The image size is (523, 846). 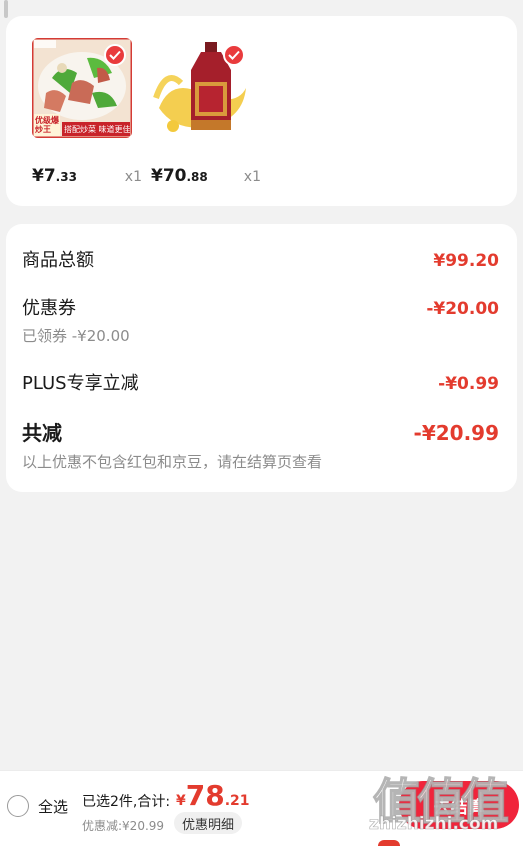 What do you see at coordinates (456, 433) in the screenshot?
I see `total-discount-value: -¥20.99` at bounding box center [456, 433].